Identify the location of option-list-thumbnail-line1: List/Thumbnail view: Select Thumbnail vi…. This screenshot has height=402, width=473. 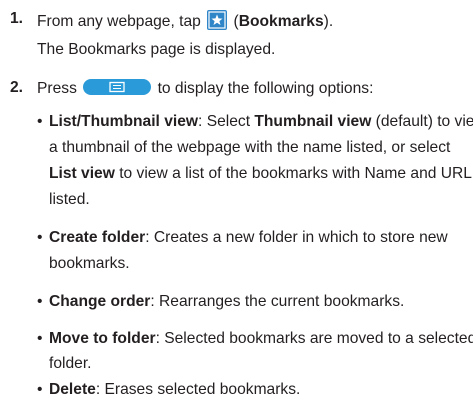
(261, 122).